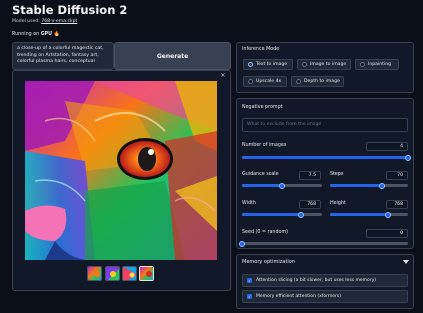 The height and width of the screenshot is (313, 423). Describe the element at coordinates (282, 185) in the screenshot. I see `guidance-slider-knob` at that location.